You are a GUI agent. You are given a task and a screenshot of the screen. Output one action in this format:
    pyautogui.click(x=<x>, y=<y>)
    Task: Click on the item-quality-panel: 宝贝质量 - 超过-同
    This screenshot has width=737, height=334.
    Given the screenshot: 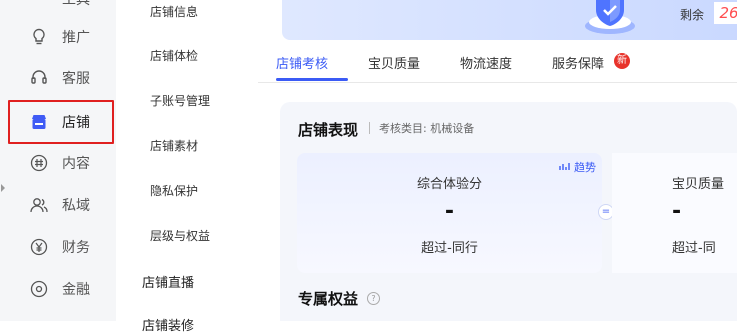 What is the action you would take?
    pyautogui.click(x=674, y=213)
    